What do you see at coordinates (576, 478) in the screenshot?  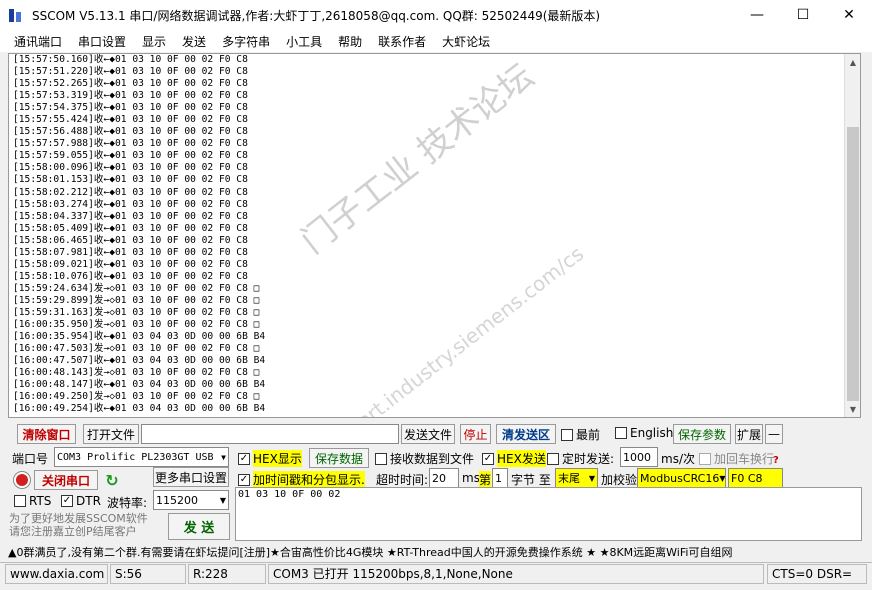 I see `end-select: 末尾 ▼` at bounding box center [576, 478].